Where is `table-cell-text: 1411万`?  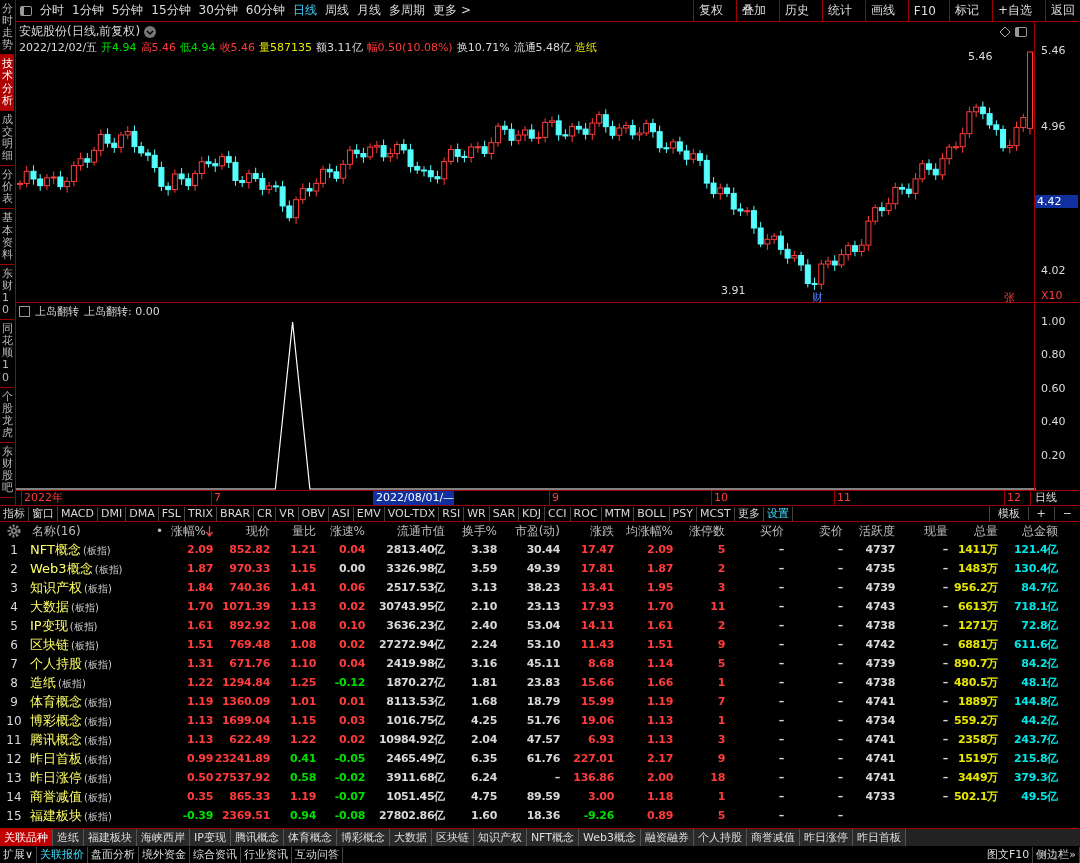 table-cell-text: 1411万 is located at coordinates (978, 549).